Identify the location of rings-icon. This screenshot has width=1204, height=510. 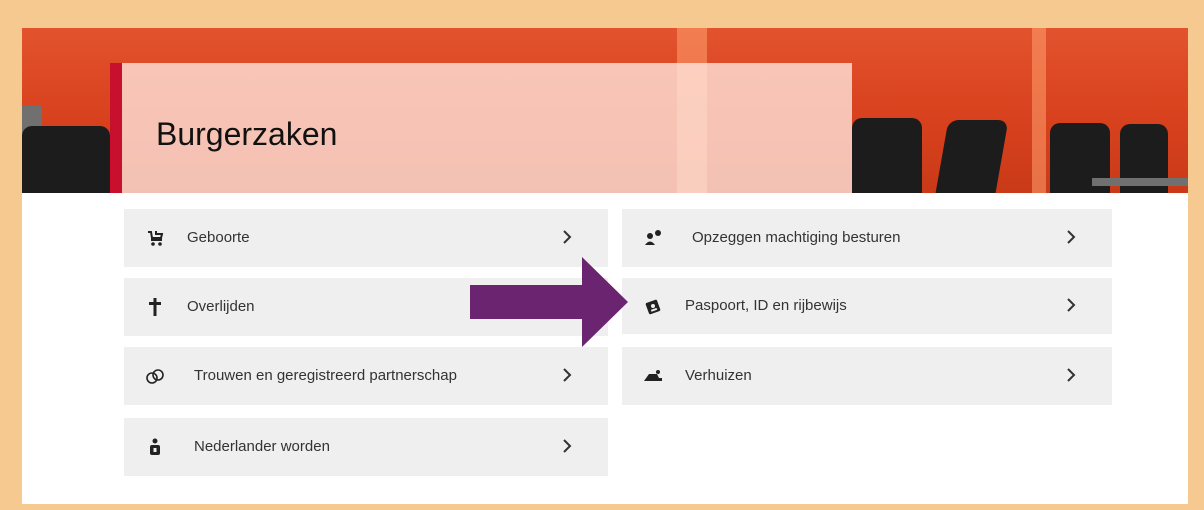
(155, 376).